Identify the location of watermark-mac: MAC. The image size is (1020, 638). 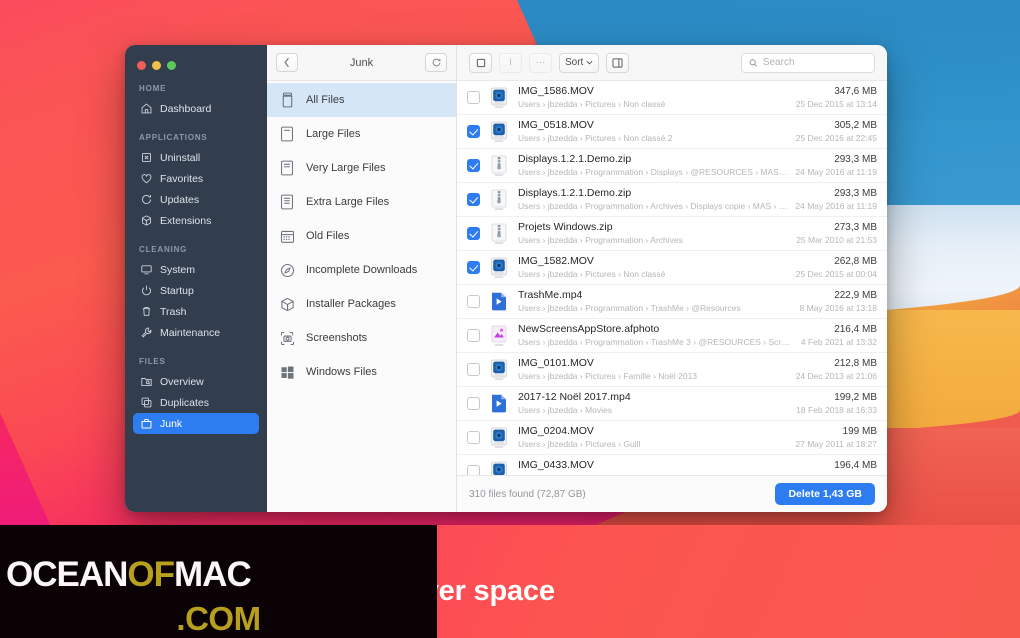
(213, 574).